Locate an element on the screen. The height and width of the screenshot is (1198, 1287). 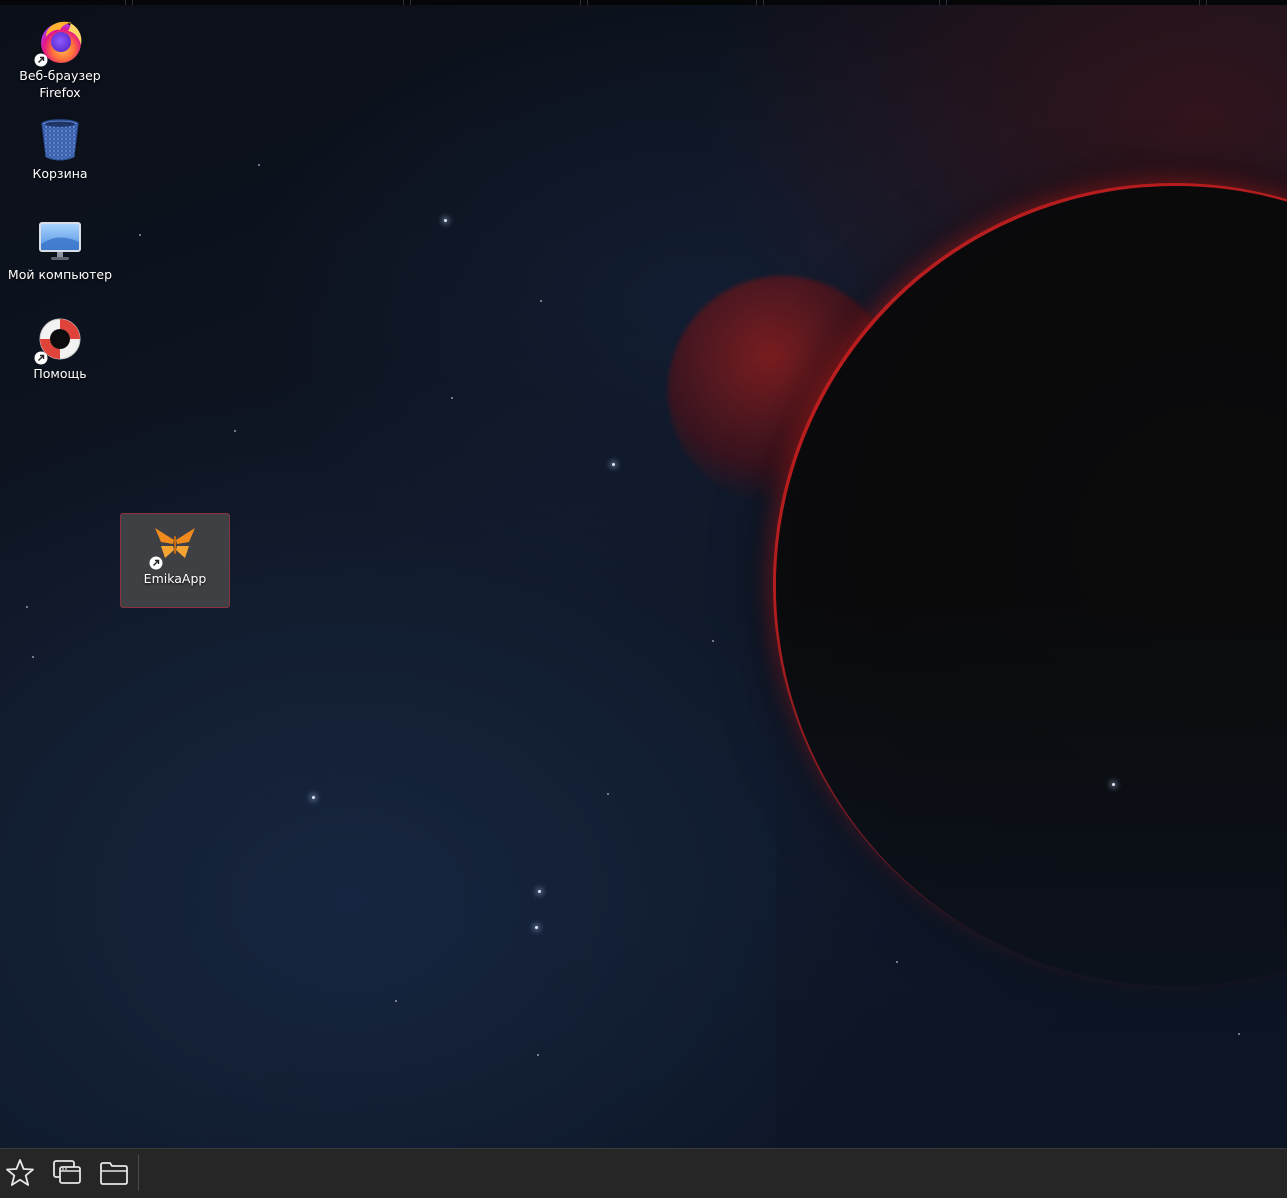
star-menu-icon is located at coordinates (20, 1172).